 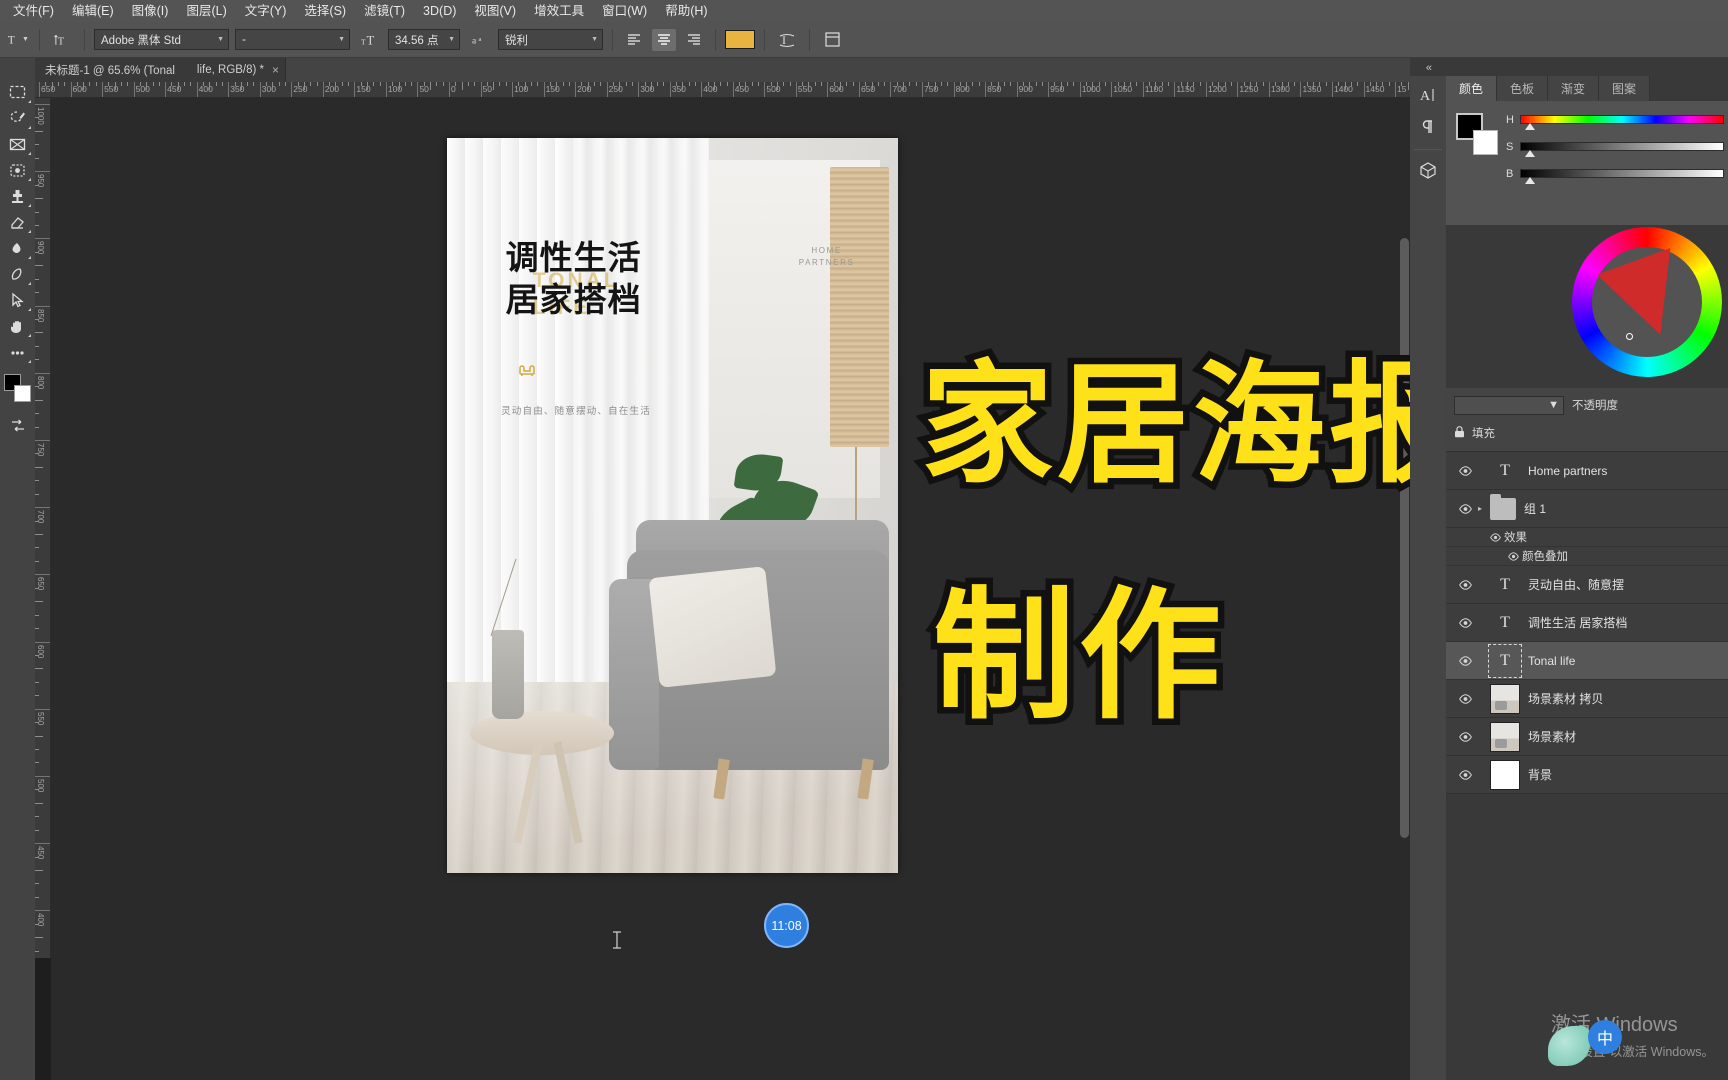 What do you see at coordinates (1605, 1037) in the screenshot?
I see `ime-mode-badge: 中` at bounding box center [1605, 1037].